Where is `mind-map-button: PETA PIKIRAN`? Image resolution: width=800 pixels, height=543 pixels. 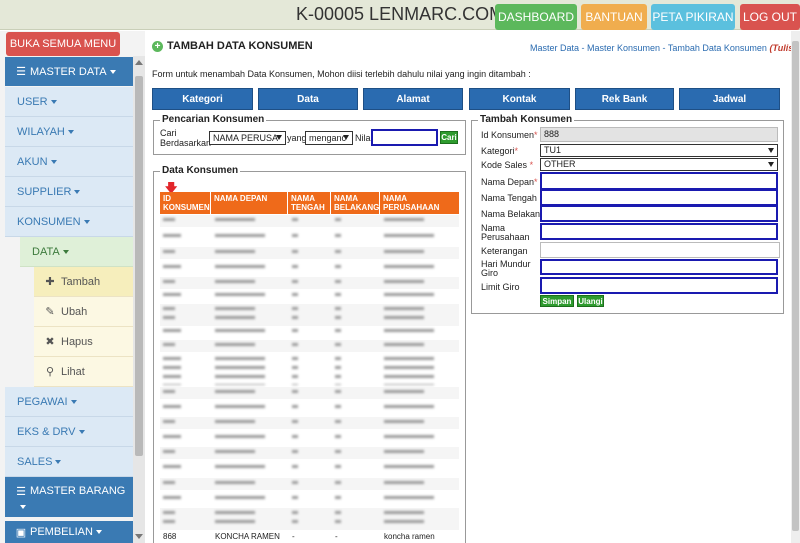 mind-map-button: PETA PIKIRAN is located at coordinates (693, 17).